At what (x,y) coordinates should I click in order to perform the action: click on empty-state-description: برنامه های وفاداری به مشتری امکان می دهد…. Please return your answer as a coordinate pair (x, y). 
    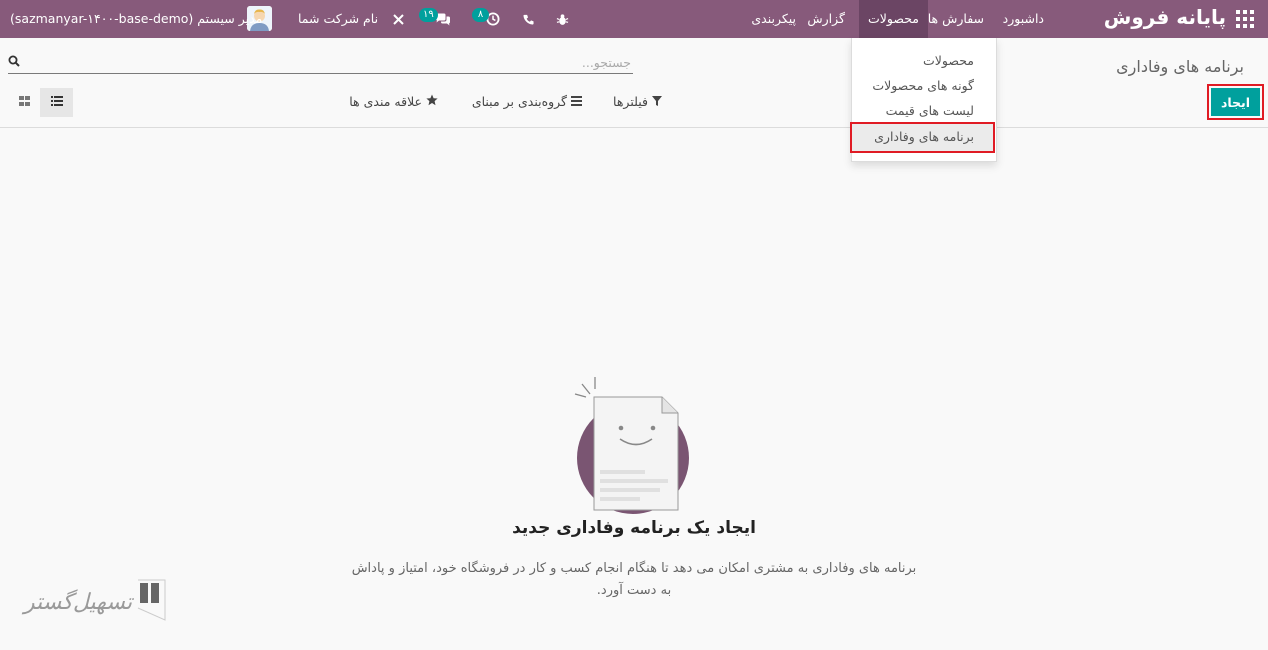
    Looking at the image, I should click on (634, 580).